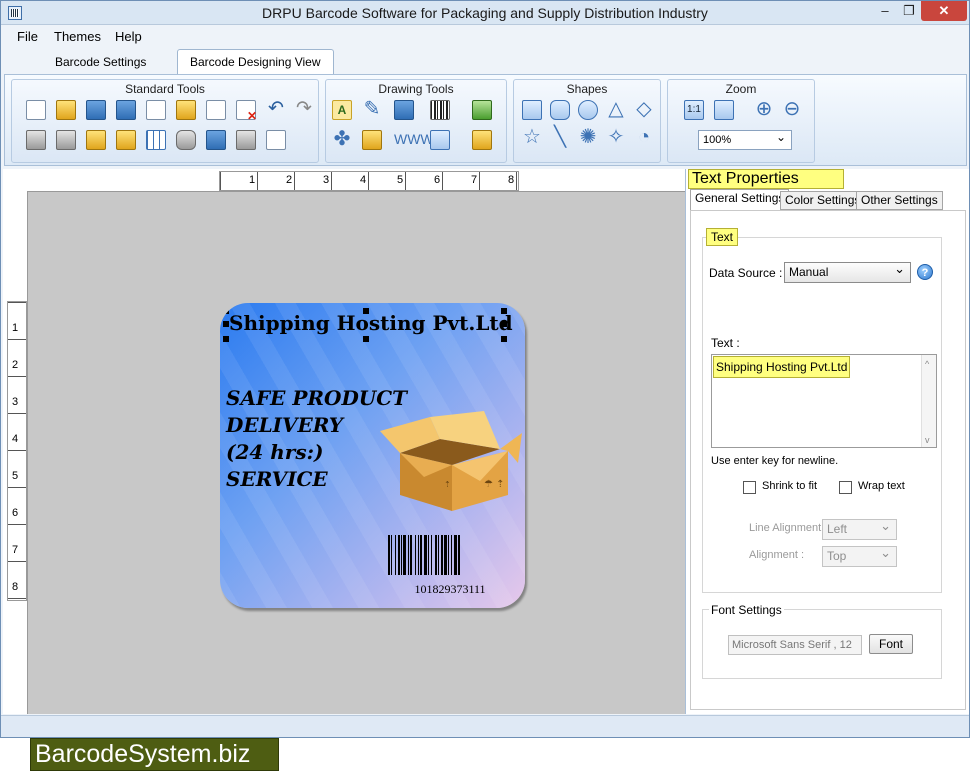  I want to click on minimize-button: –, so click(885, 13).